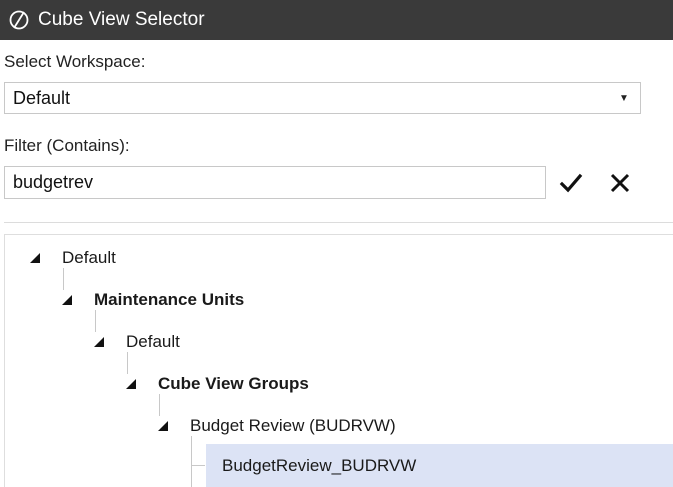 The width and height of the screenshot is (673, 487). Describe the element at coordinates (19, 20) in the screenshot. I see `app-logo-icon` at that location.